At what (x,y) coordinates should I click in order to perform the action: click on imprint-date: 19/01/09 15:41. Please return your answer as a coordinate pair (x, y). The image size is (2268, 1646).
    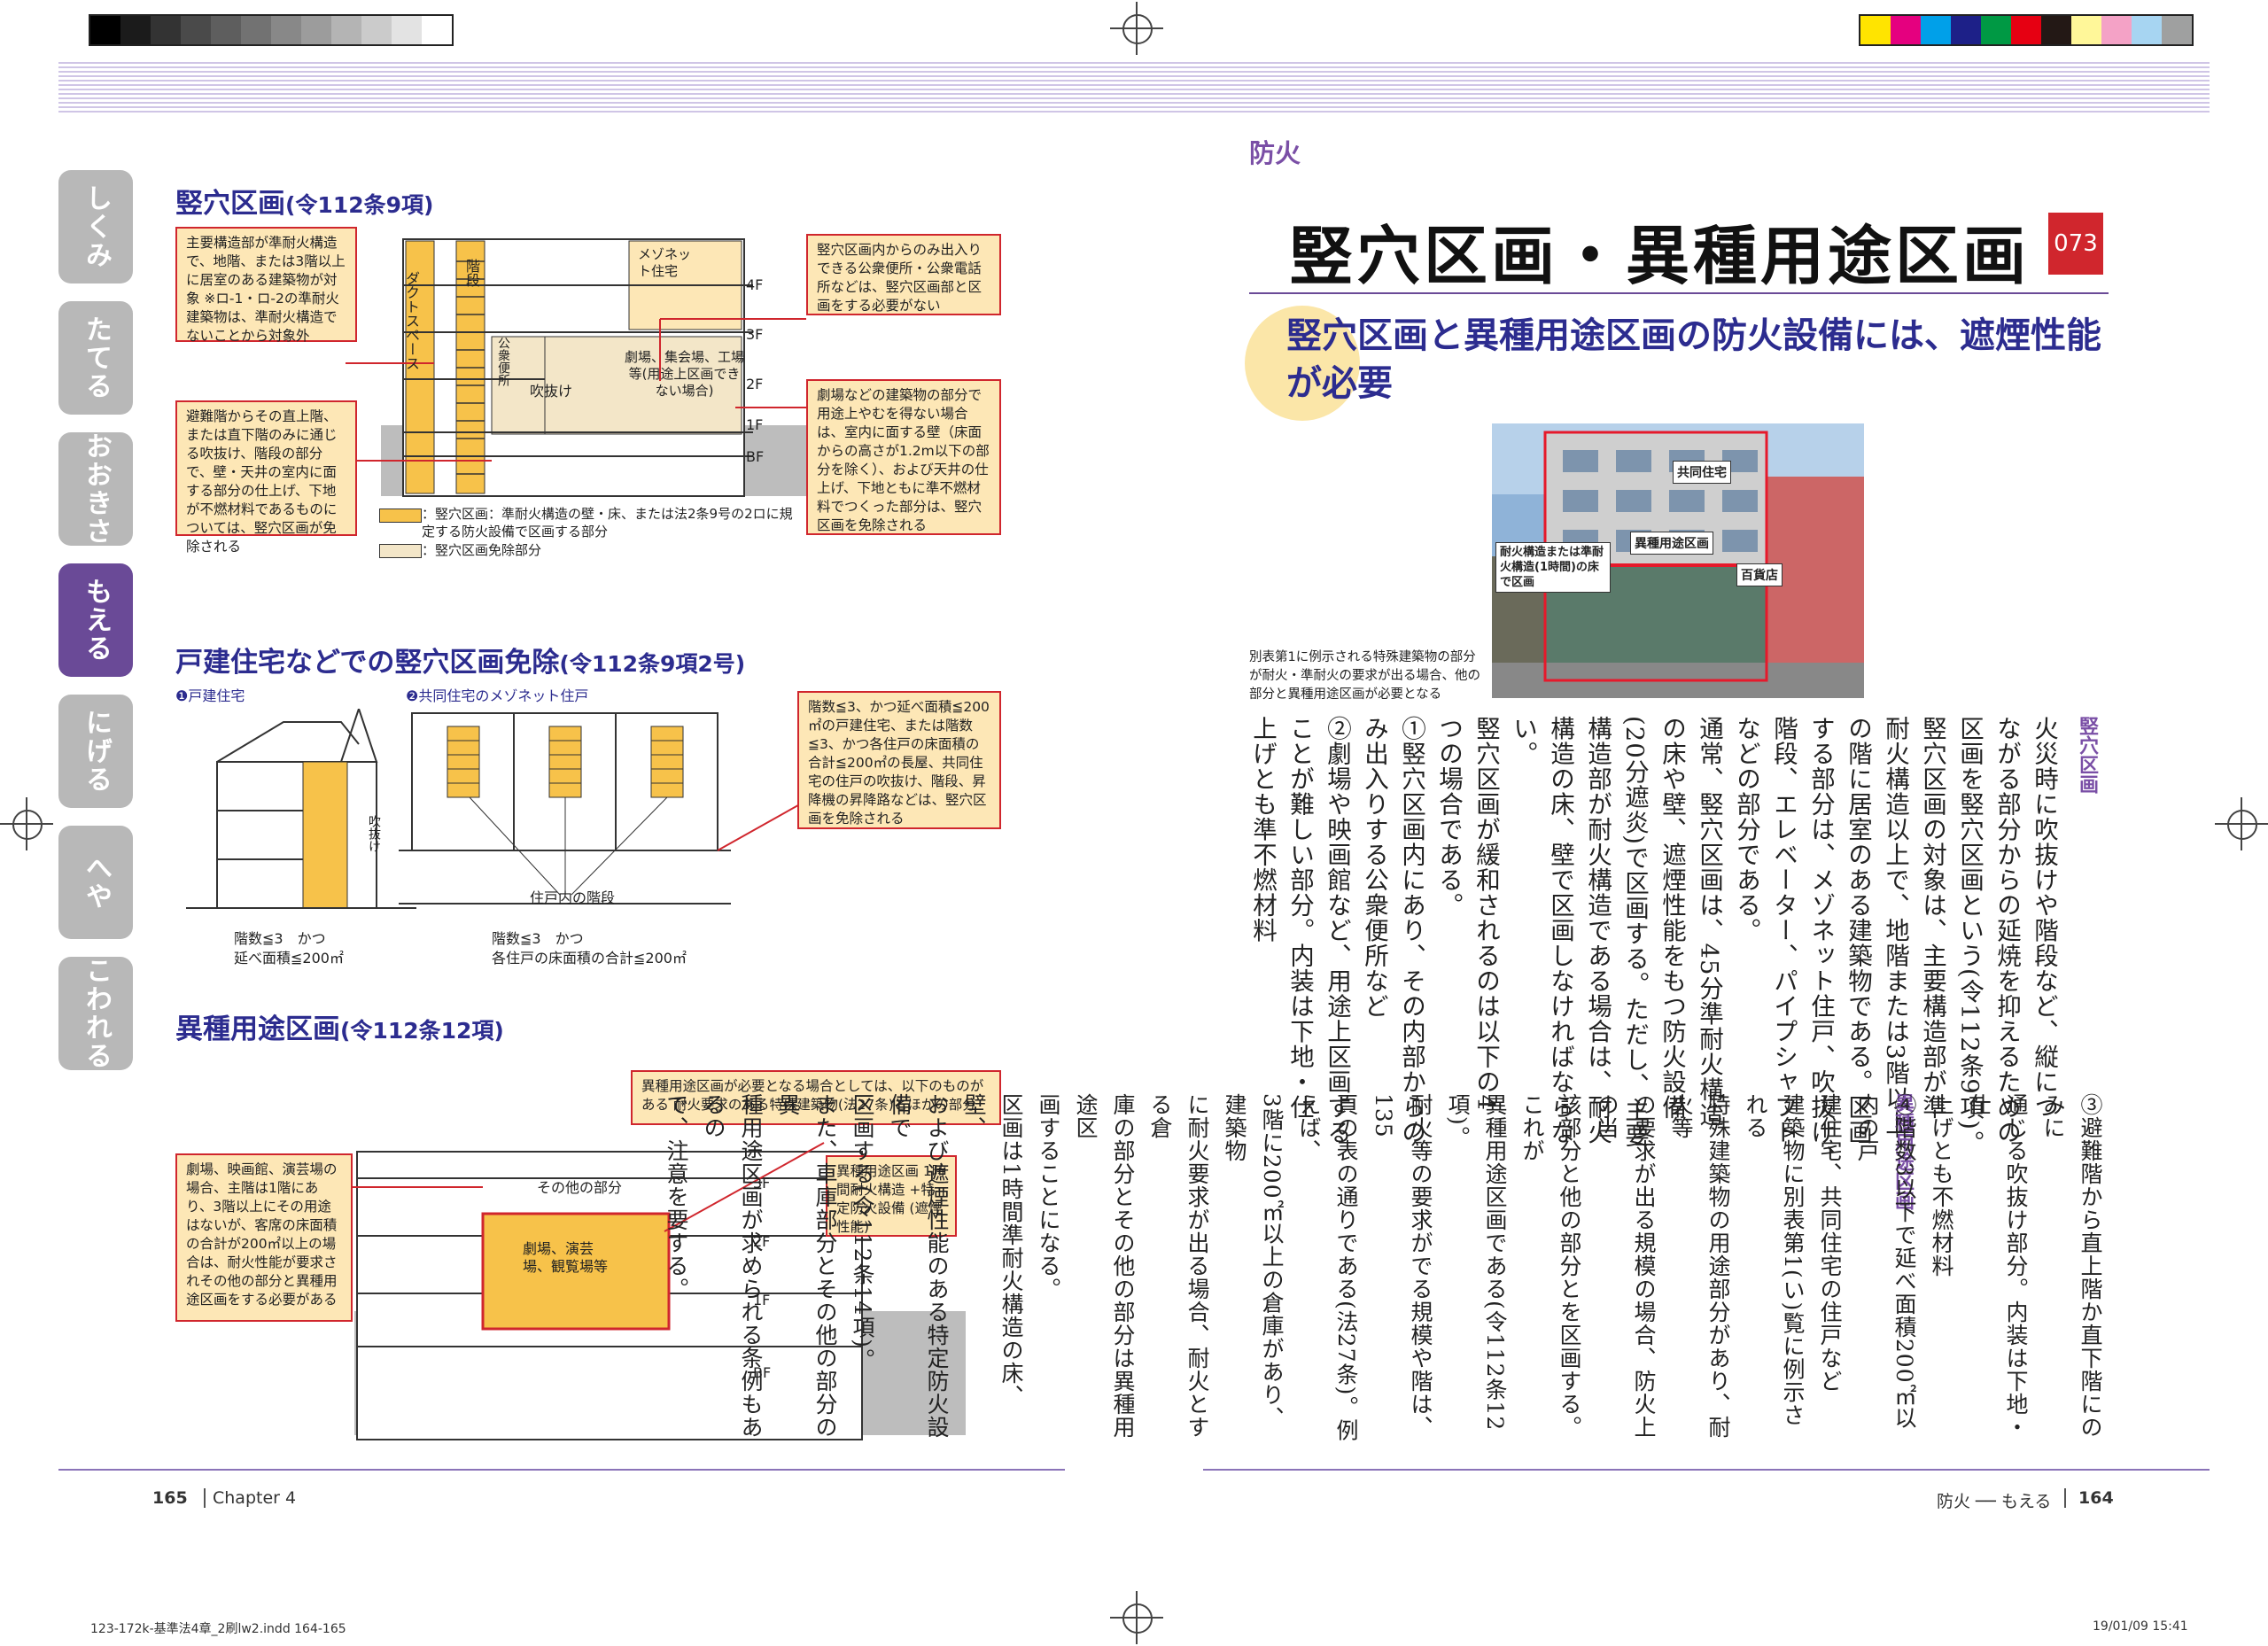
    Looking at the image, I should click on (2140, 1626).